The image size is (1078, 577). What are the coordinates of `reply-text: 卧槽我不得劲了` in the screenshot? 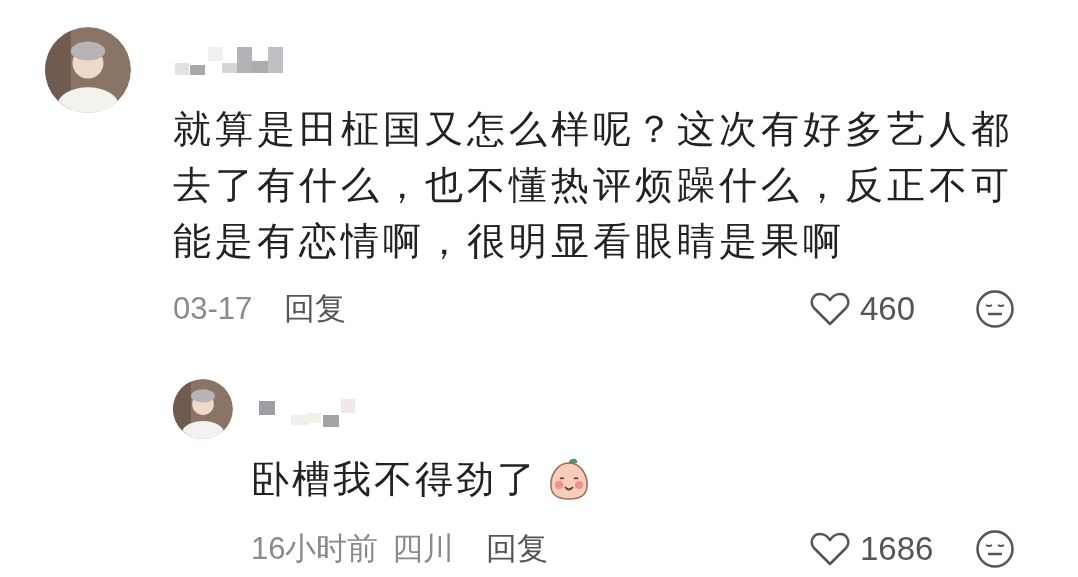 It's located at (394, 479).